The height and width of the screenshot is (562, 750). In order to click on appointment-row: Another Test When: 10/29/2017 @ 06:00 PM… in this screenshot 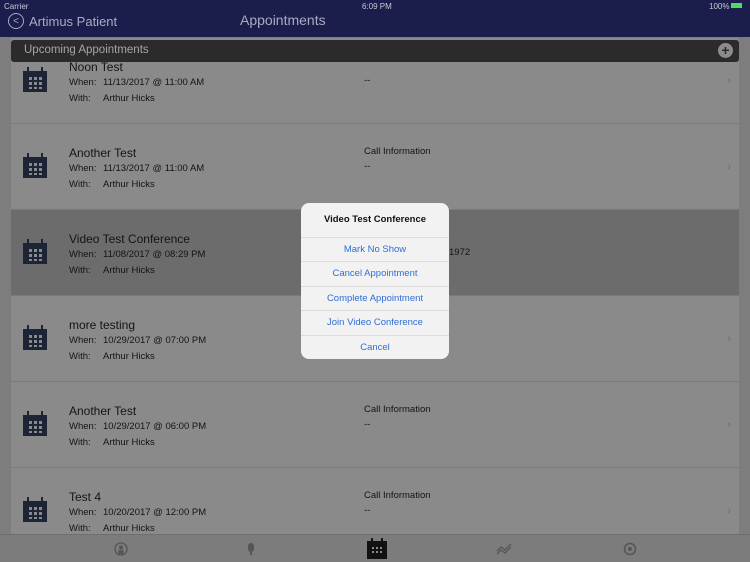, I will do `click(375, 425)`.